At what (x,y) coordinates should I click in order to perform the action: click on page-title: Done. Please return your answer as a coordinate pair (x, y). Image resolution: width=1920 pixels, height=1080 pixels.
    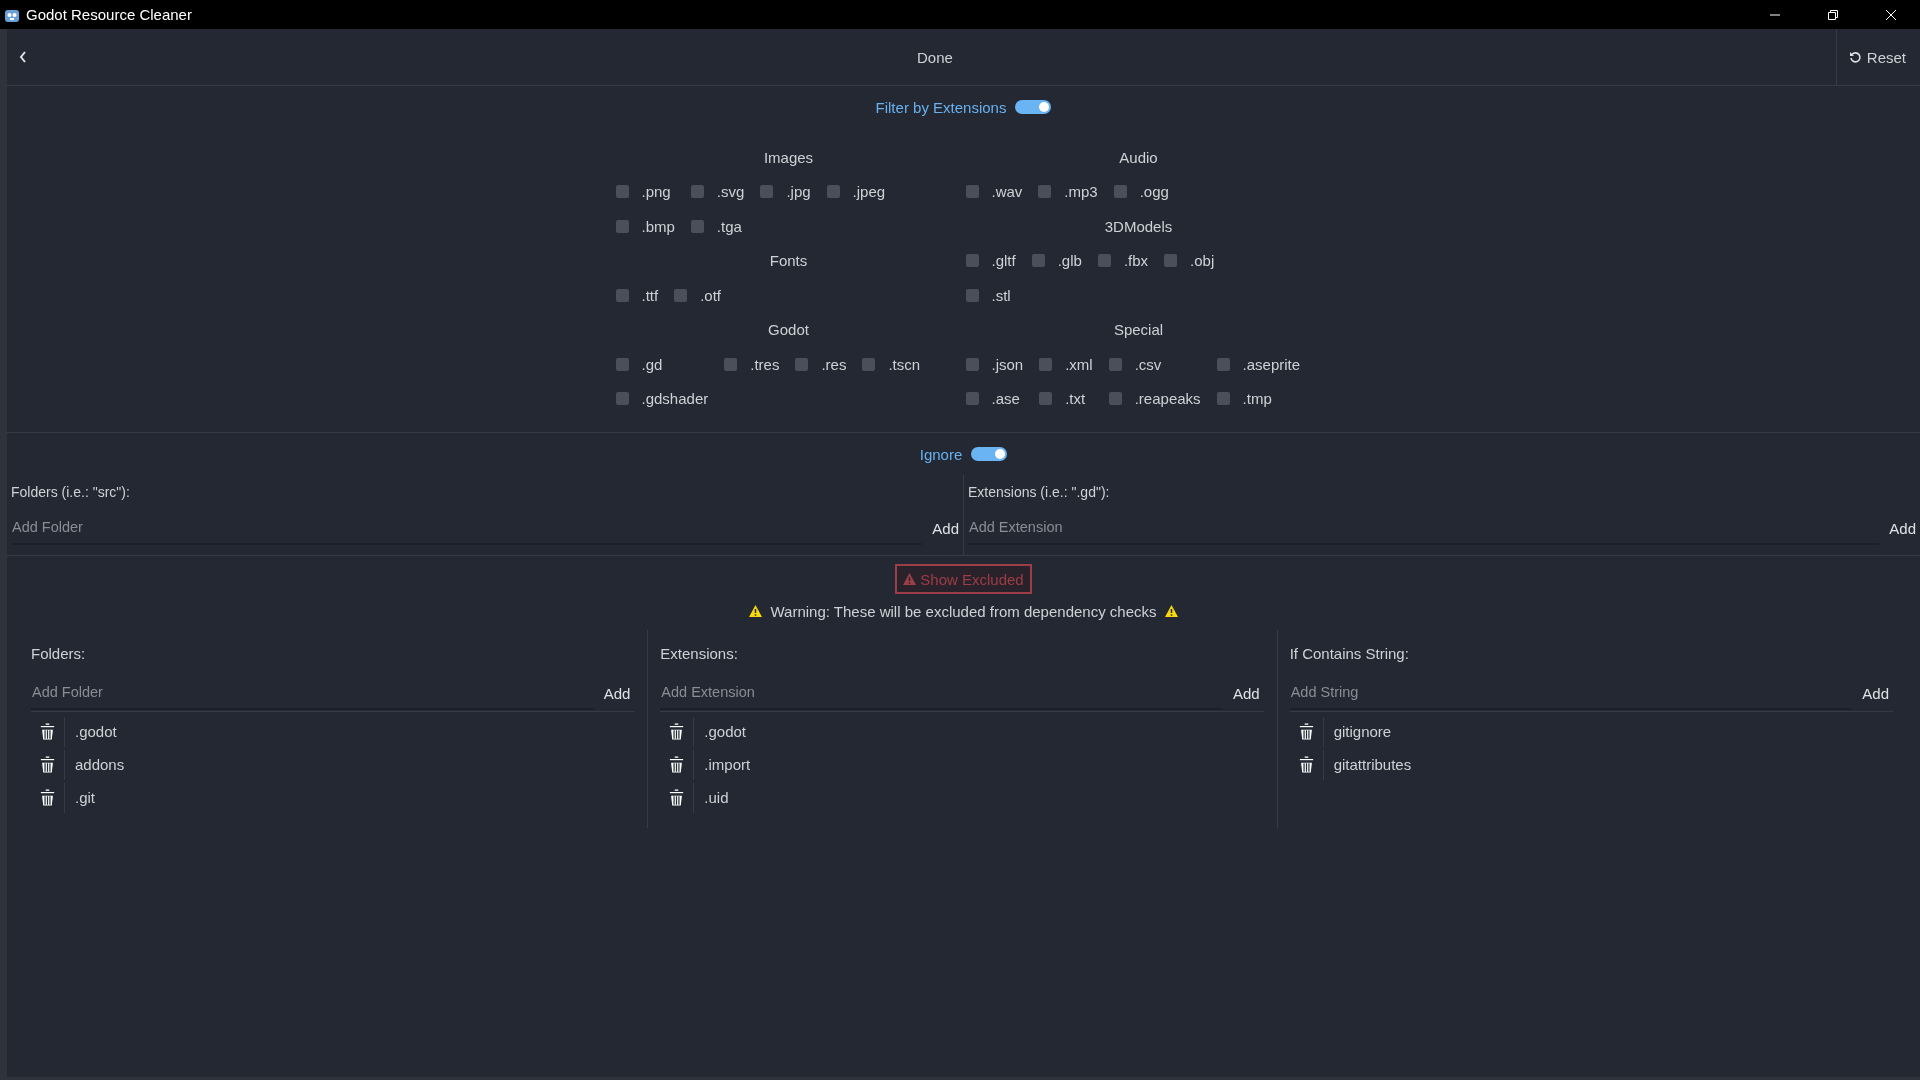
    Looking at the image, I should click on (934, 57).